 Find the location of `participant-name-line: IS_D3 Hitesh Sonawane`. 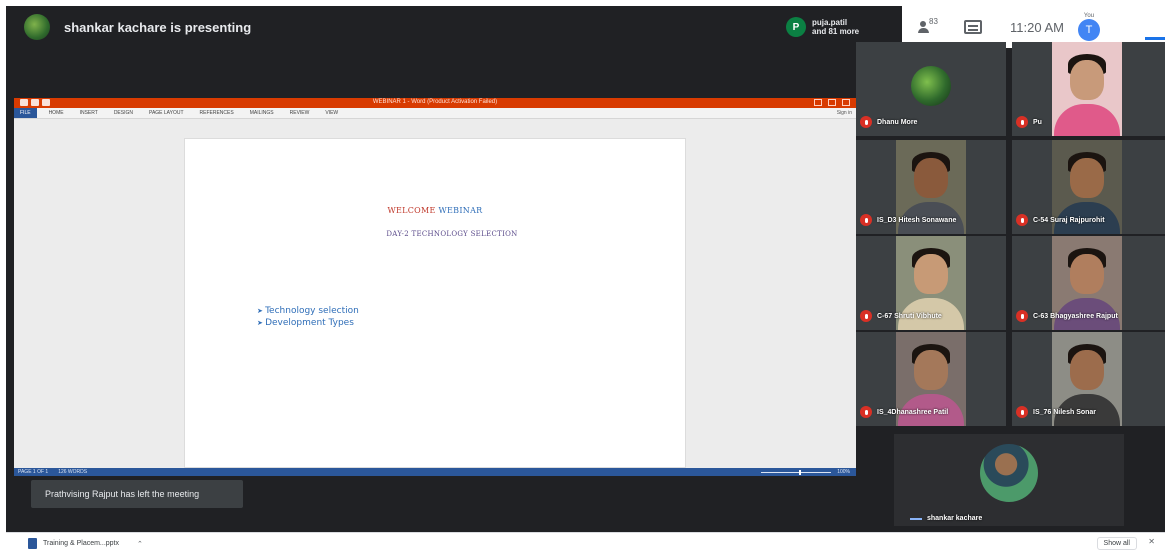

participant-name-line: IS_D3 Hitesh Sonawane is located at coordinates (908, 220).